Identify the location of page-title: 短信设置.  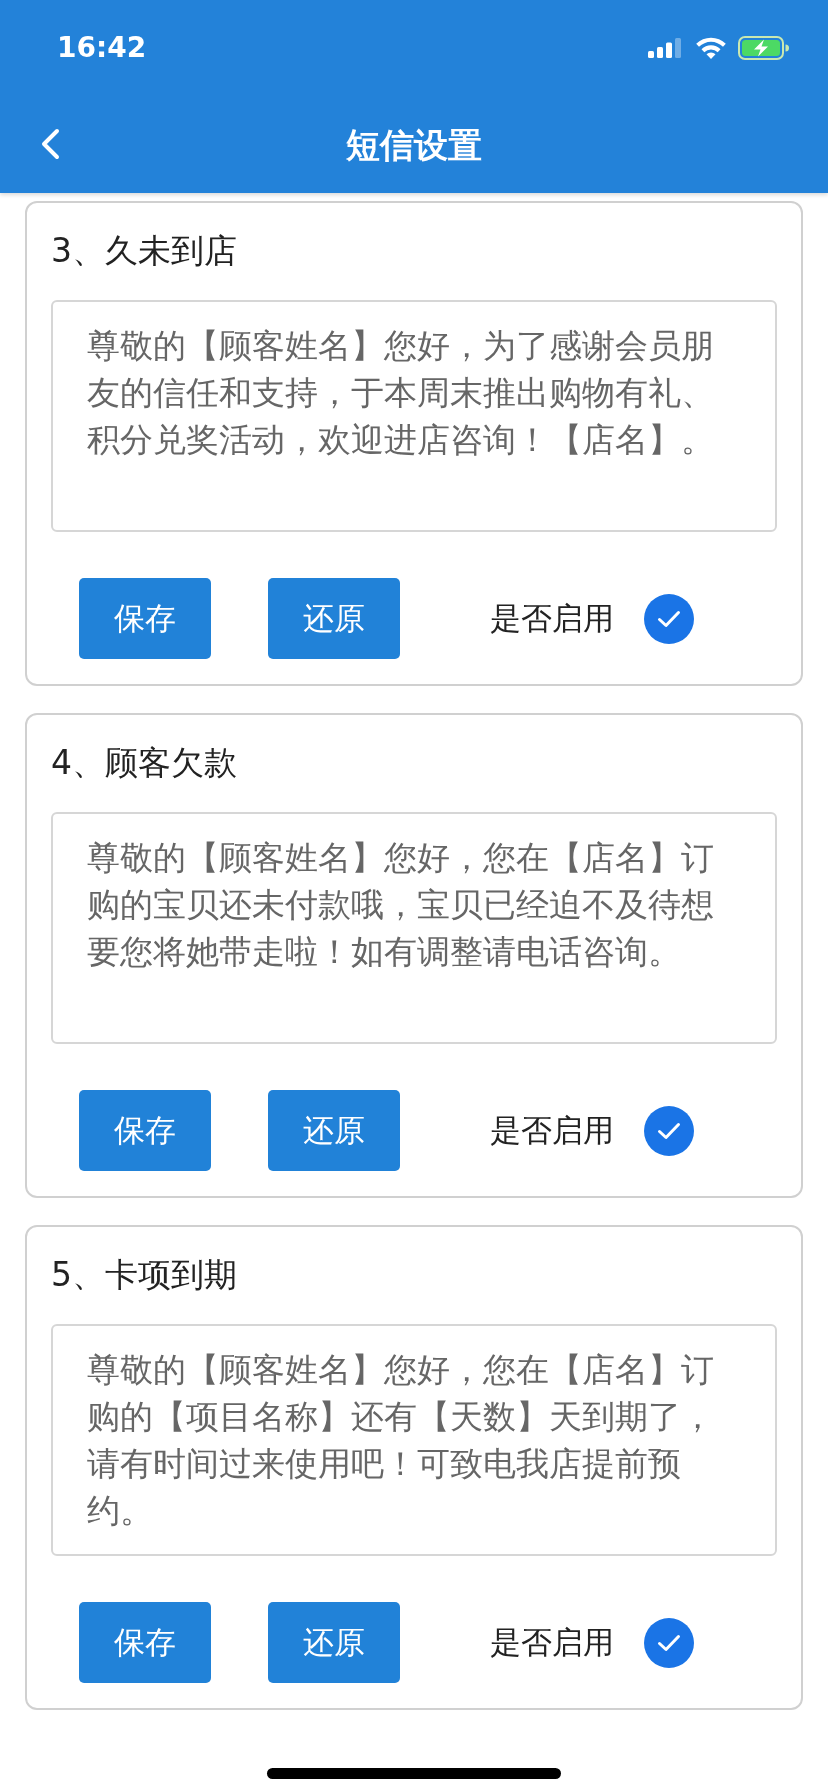
(414, 144).